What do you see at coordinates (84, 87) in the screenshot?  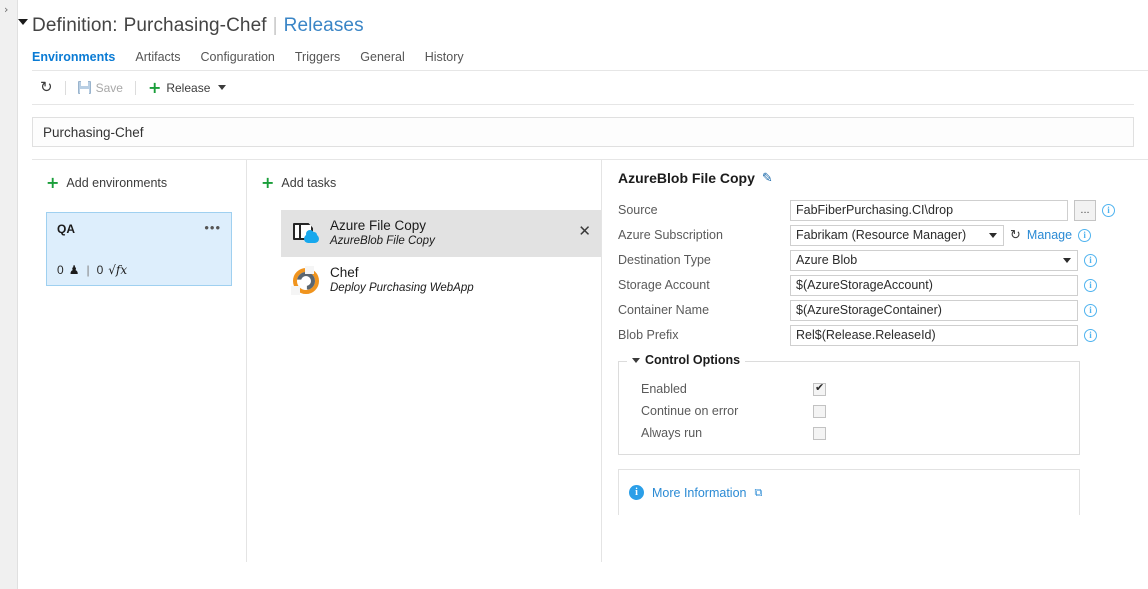 I see `floppy-disk-icon` at bounding box center [84, 87].